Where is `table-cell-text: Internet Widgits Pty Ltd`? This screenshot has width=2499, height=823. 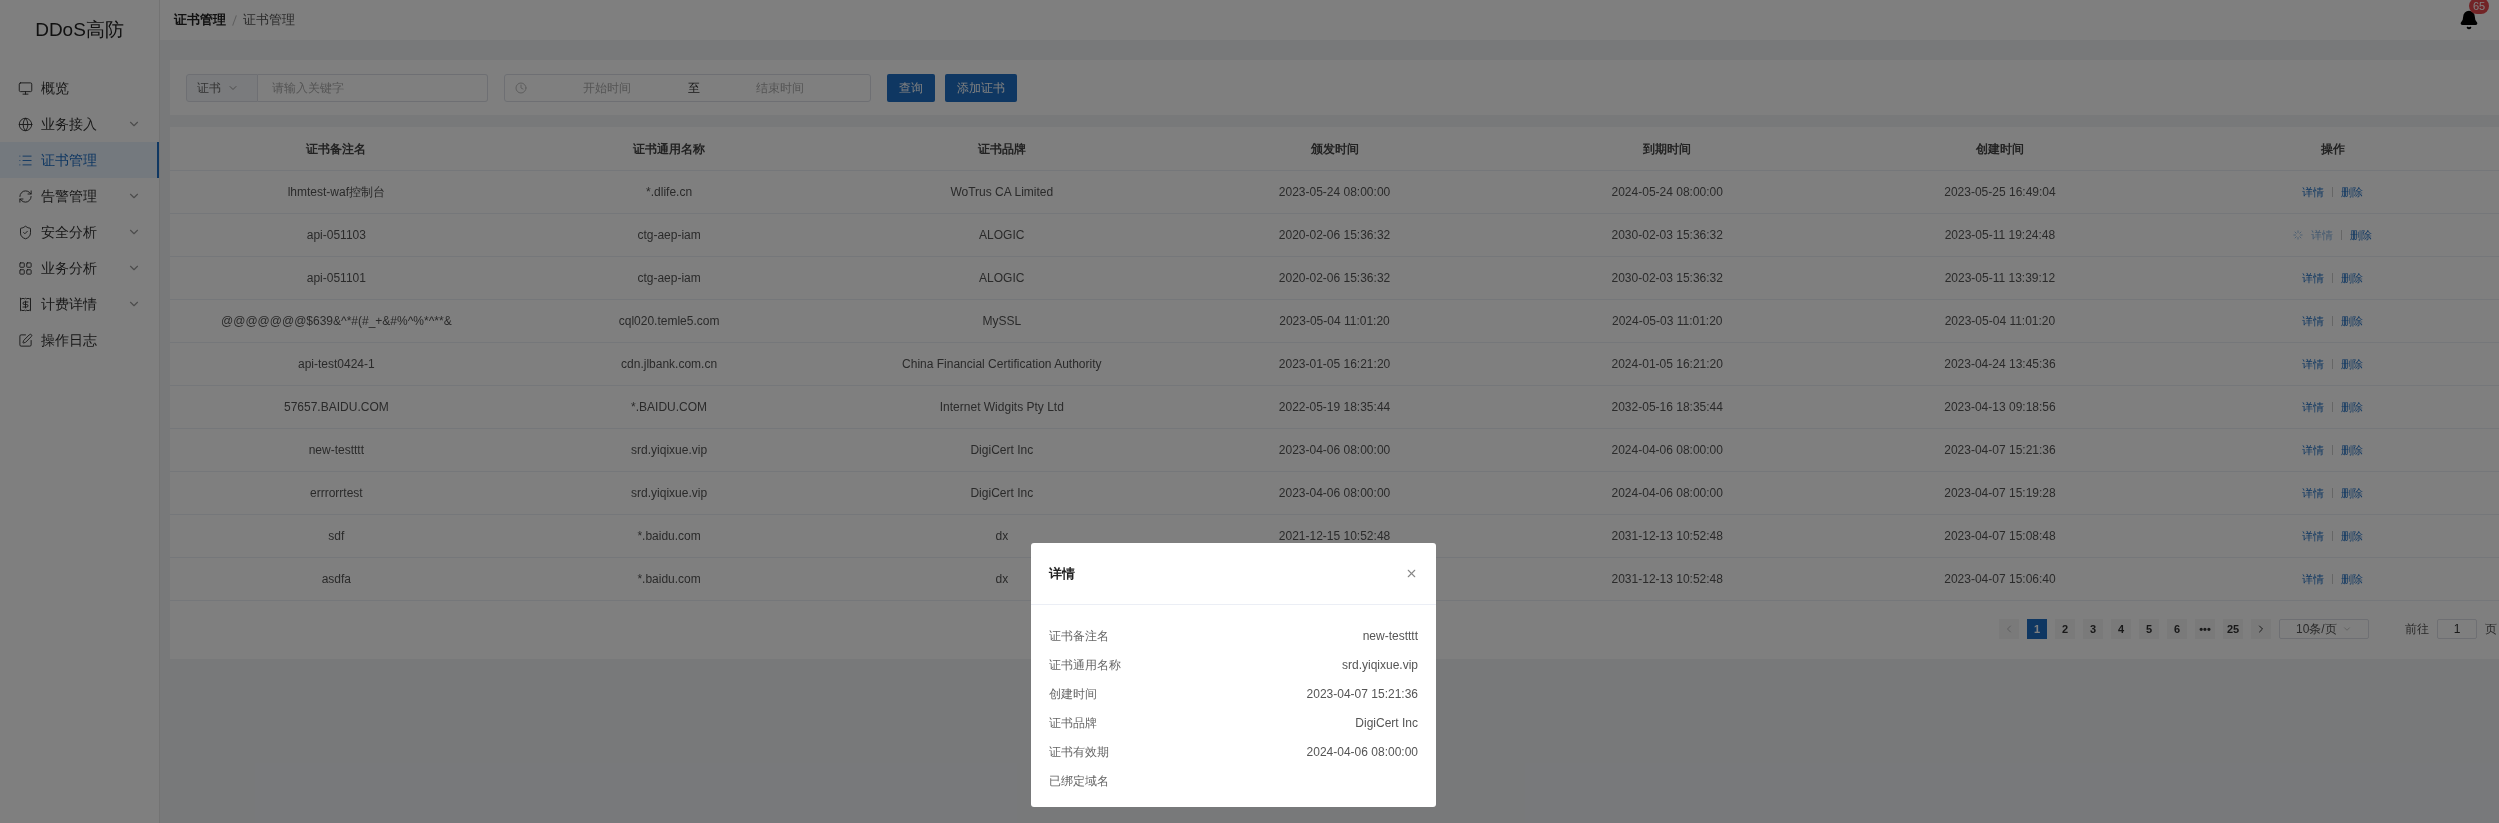 table-cell-text: Internet Widgits Pty Ltd is located at coordinates (1001, 407).